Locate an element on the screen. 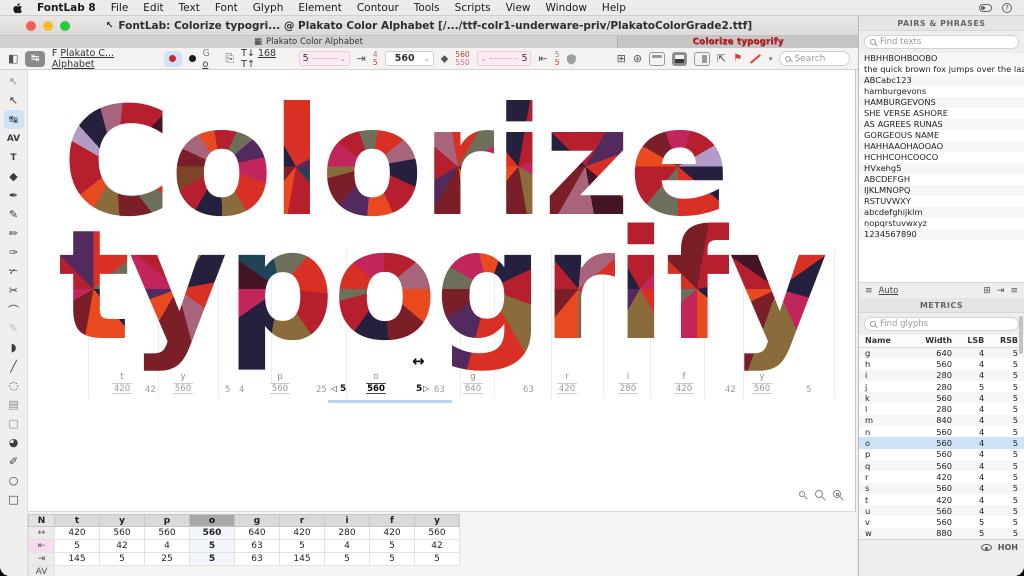 The height and width of the screenshot is (576, 1024). bottom-column-f: f is located at coordinates (392, 520).